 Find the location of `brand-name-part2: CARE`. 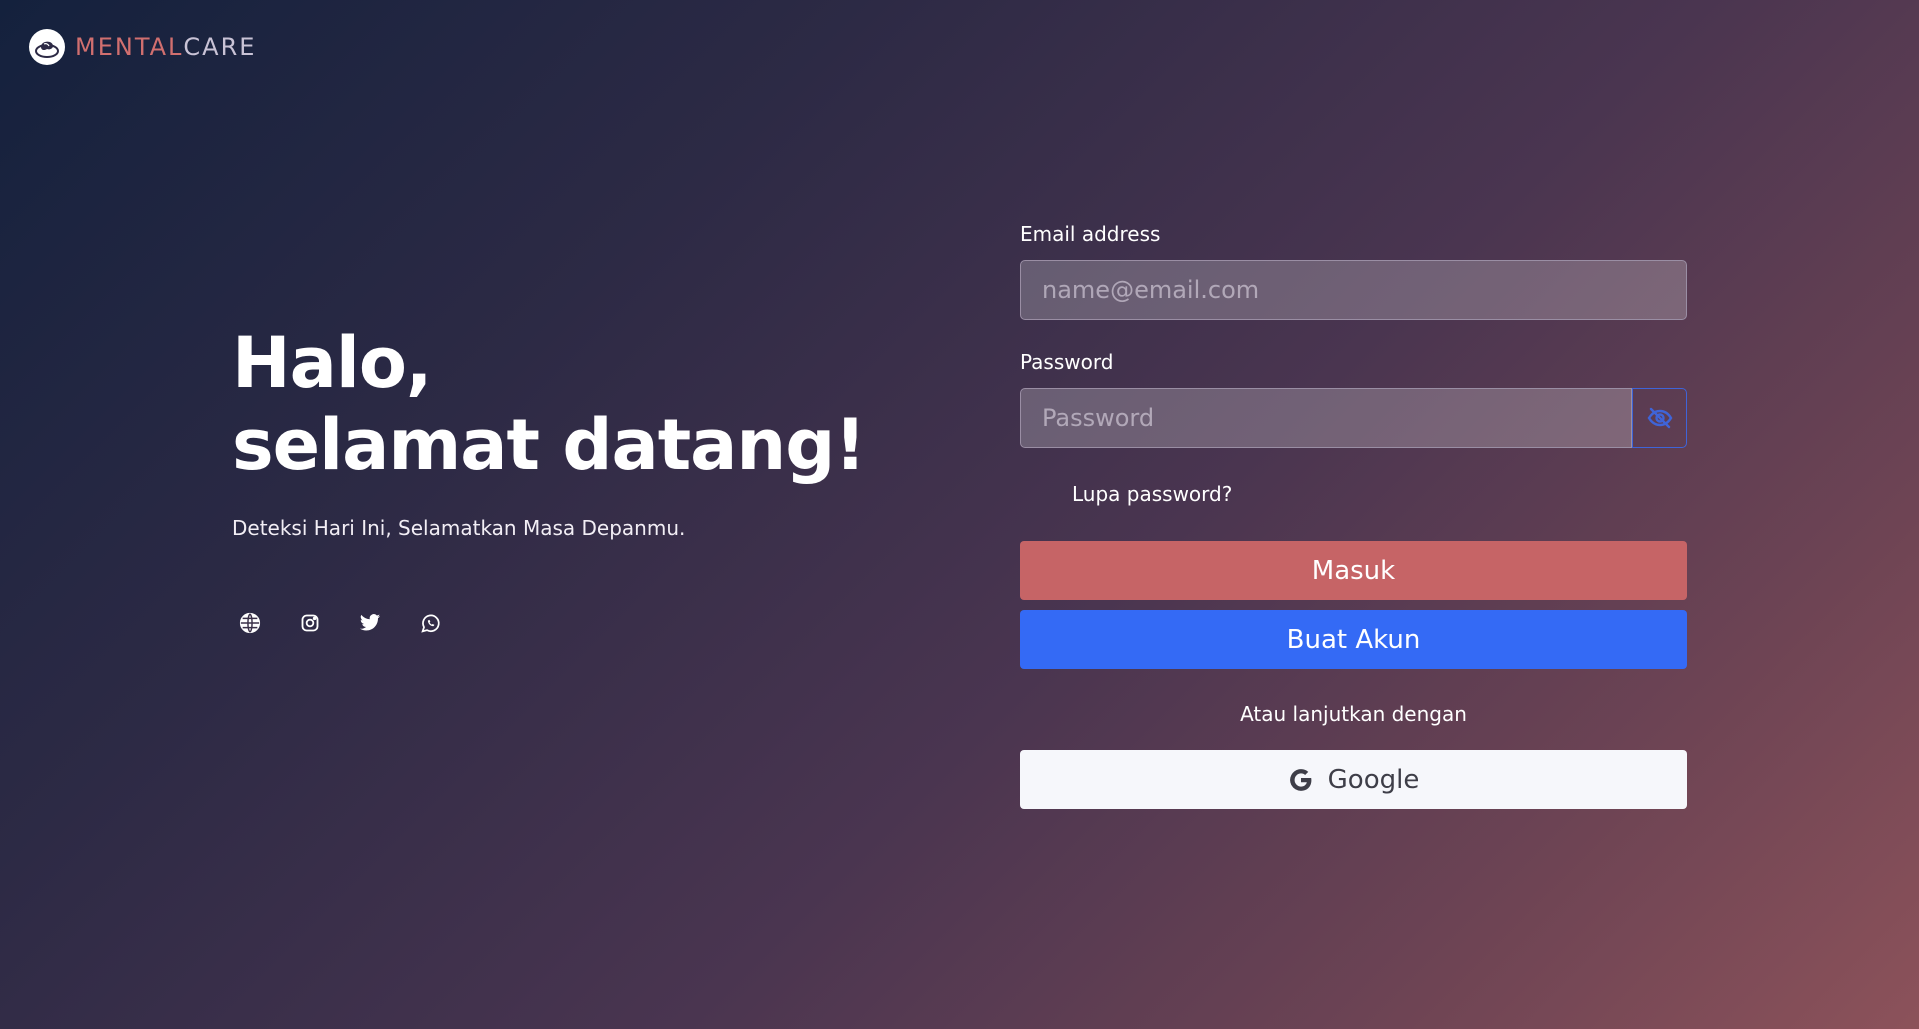

brand-name-part2: CARE is located at coordinates (220, 47).